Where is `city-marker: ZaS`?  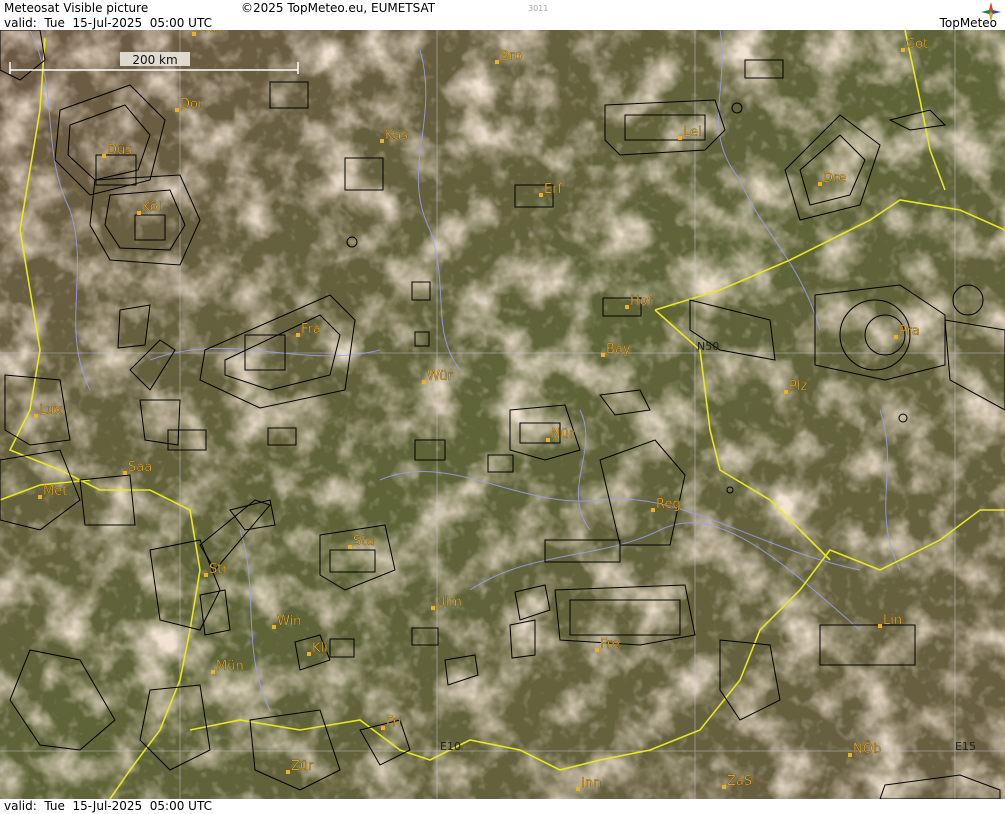
city-marker: ZaS is located at coordinates (737, 781).